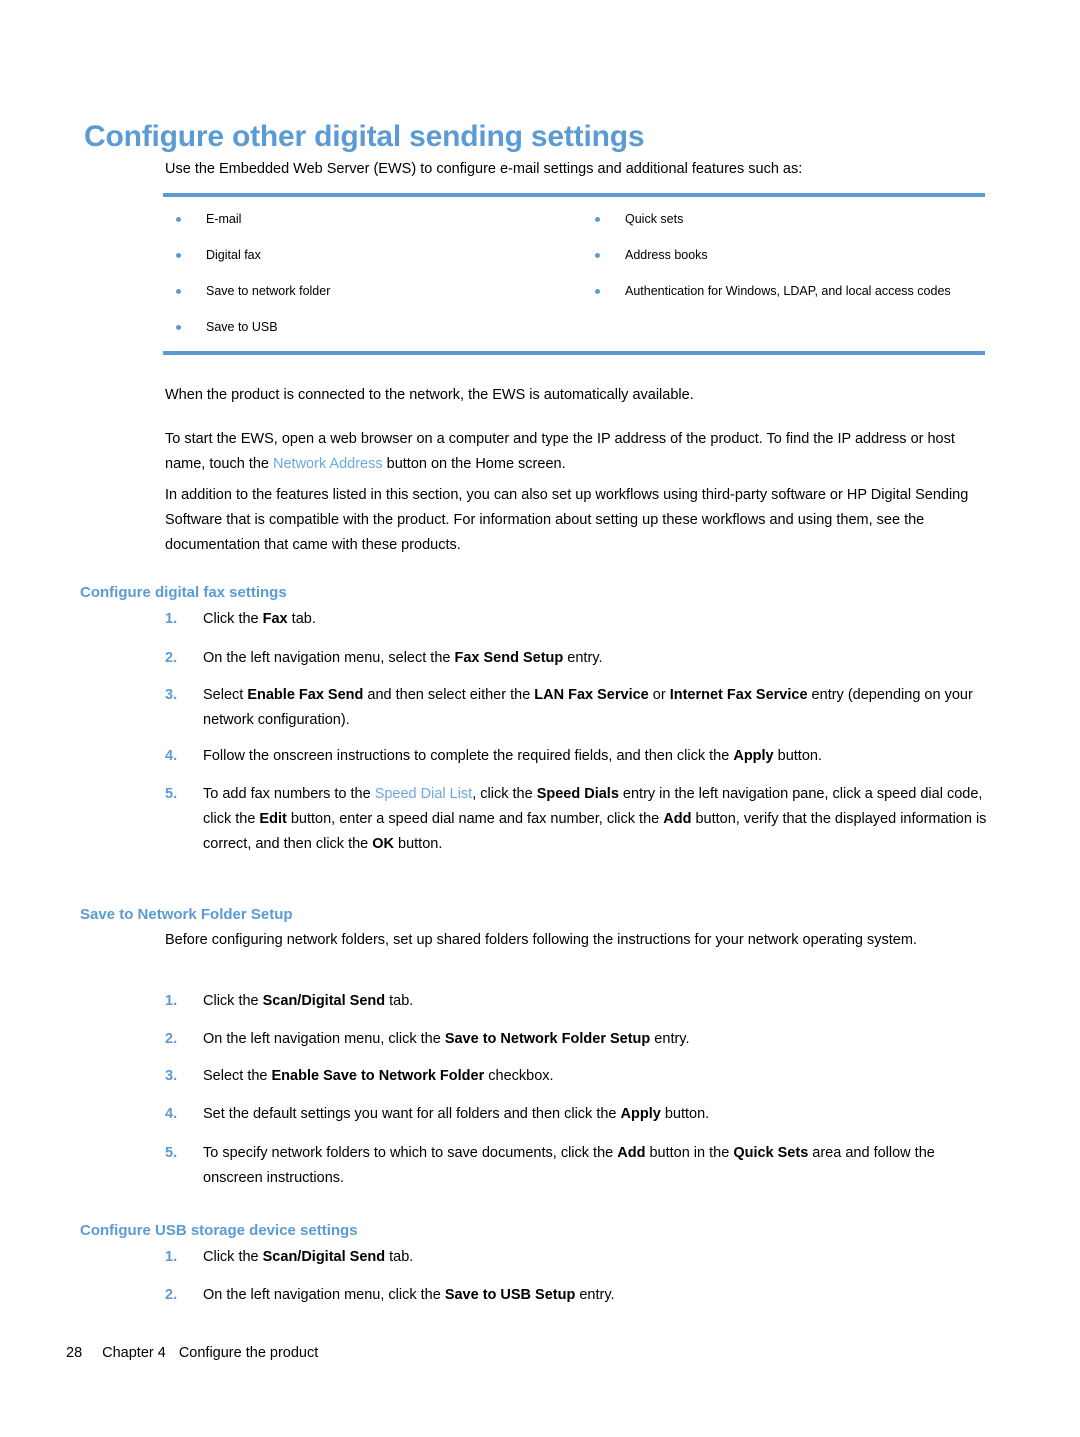  What do you see at coordinates (504, 794) in the screenshot?
I see `text-run: , click the` at bounding box center [504, 794].